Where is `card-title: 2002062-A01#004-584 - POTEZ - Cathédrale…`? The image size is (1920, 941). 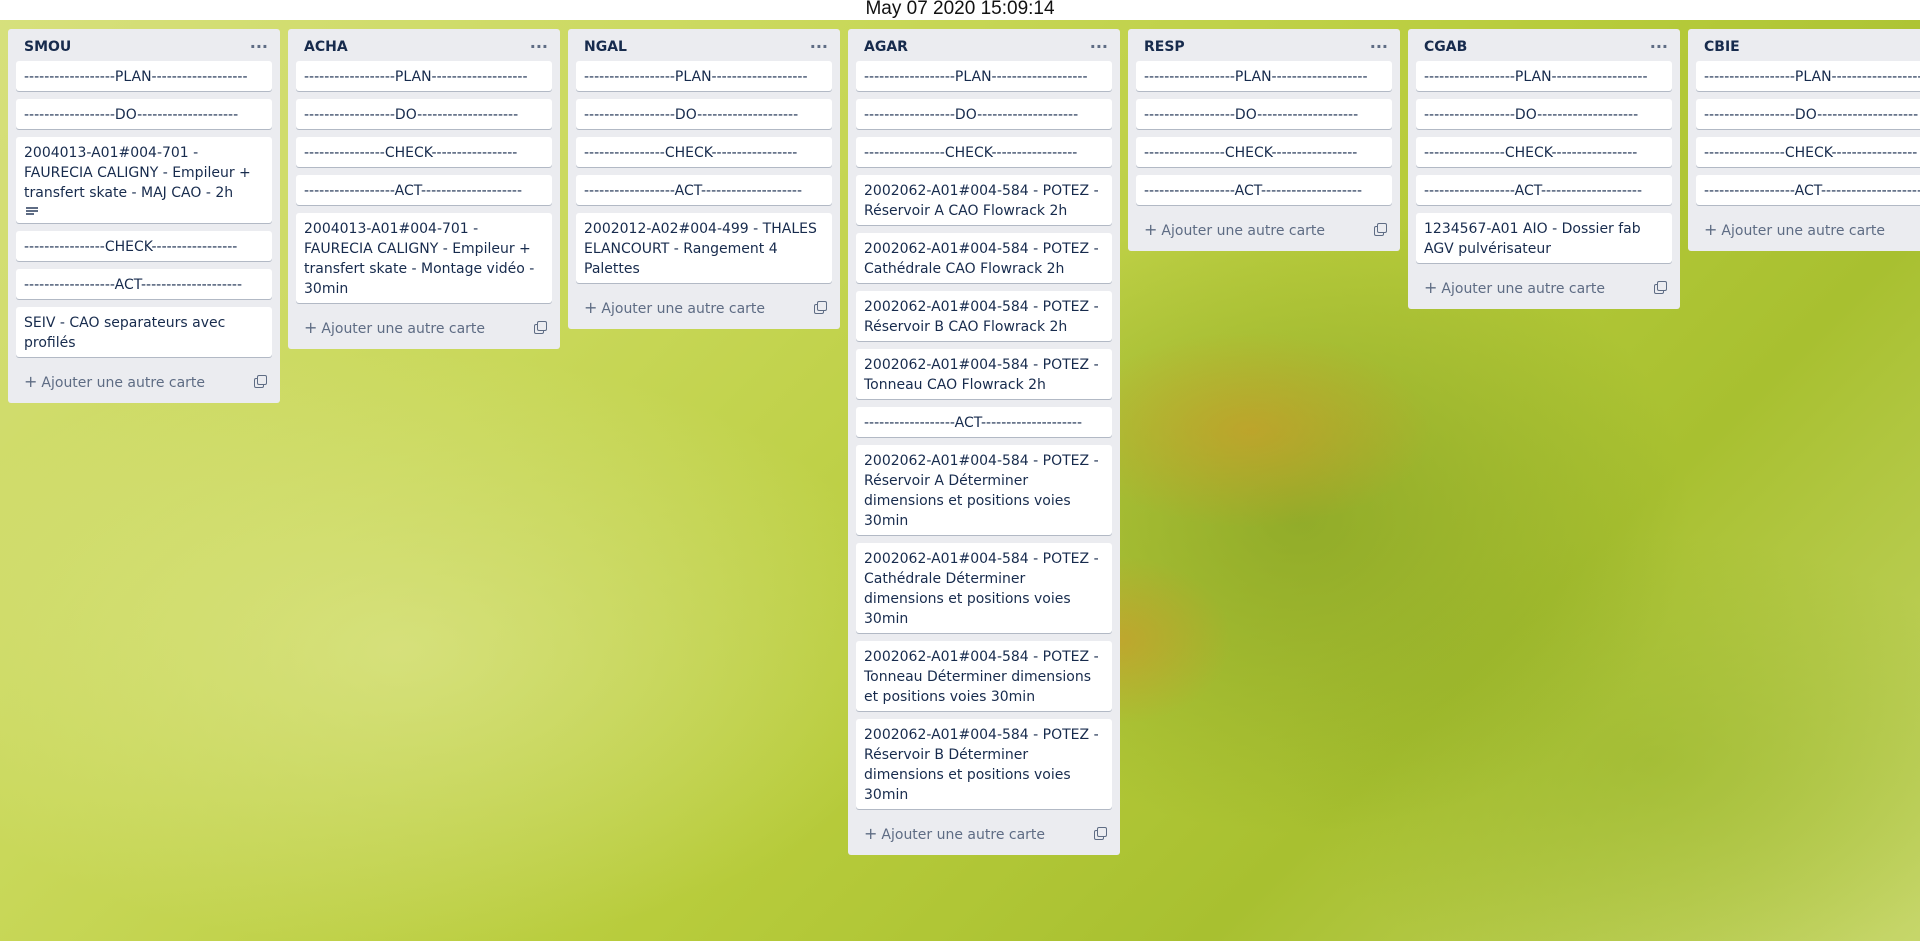
card-title: 2002062-A01#004-584 - POTEZ - Cathédrale… is located at coordinates (981, 259).